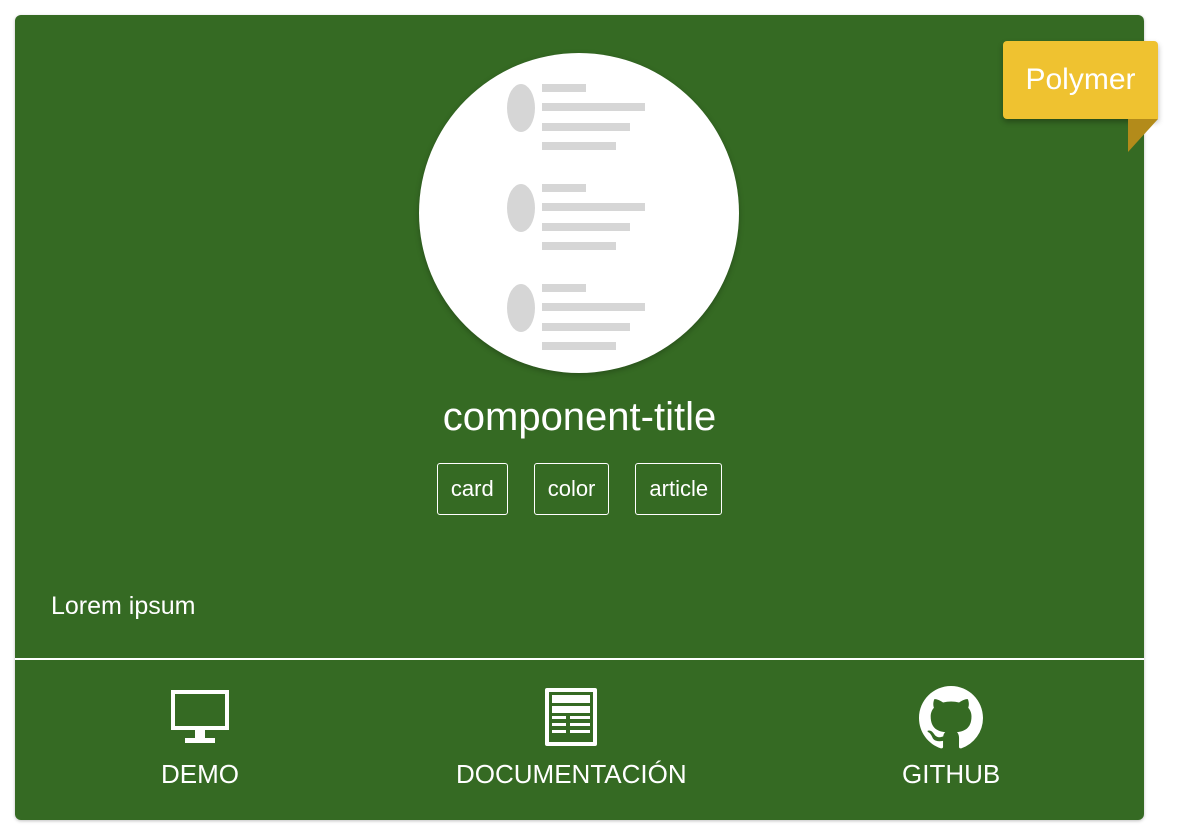  Describe the element at coordinates (579, 213) in the screenshot. I see `component-preview-image` at that location.